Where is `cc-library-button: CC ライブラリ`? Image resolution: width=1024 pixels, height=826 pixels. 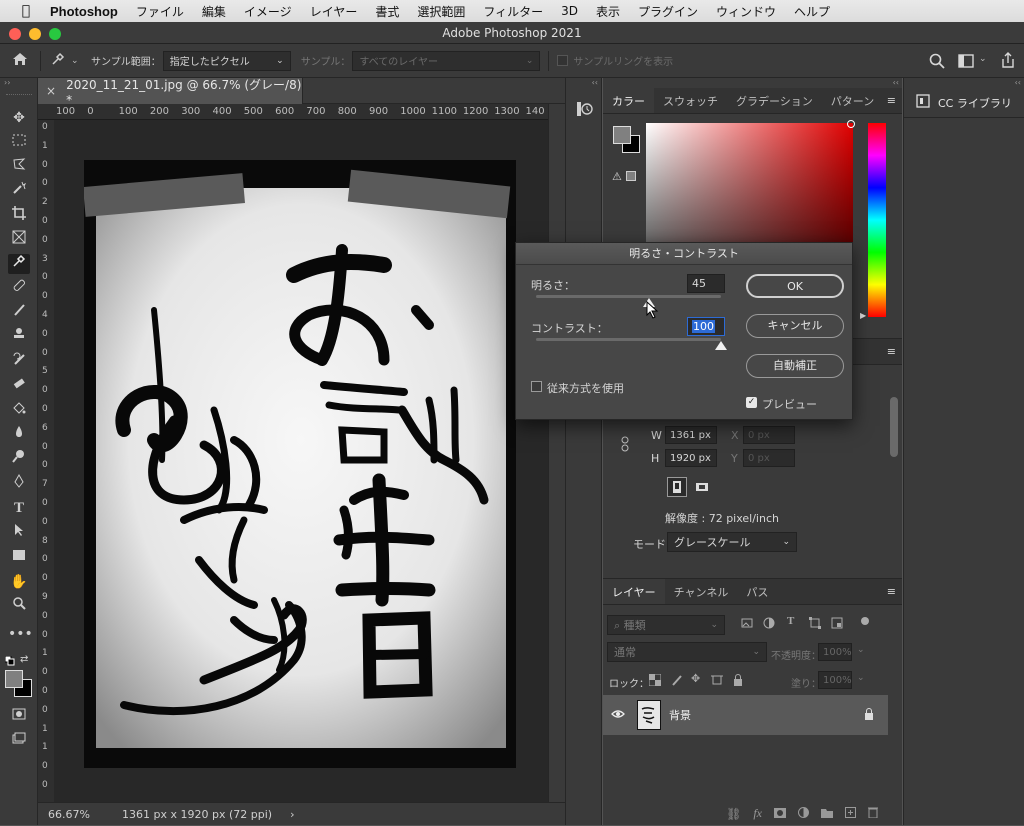
cc-library-button: CC ライブラリ is located at coordinates (964, 103).